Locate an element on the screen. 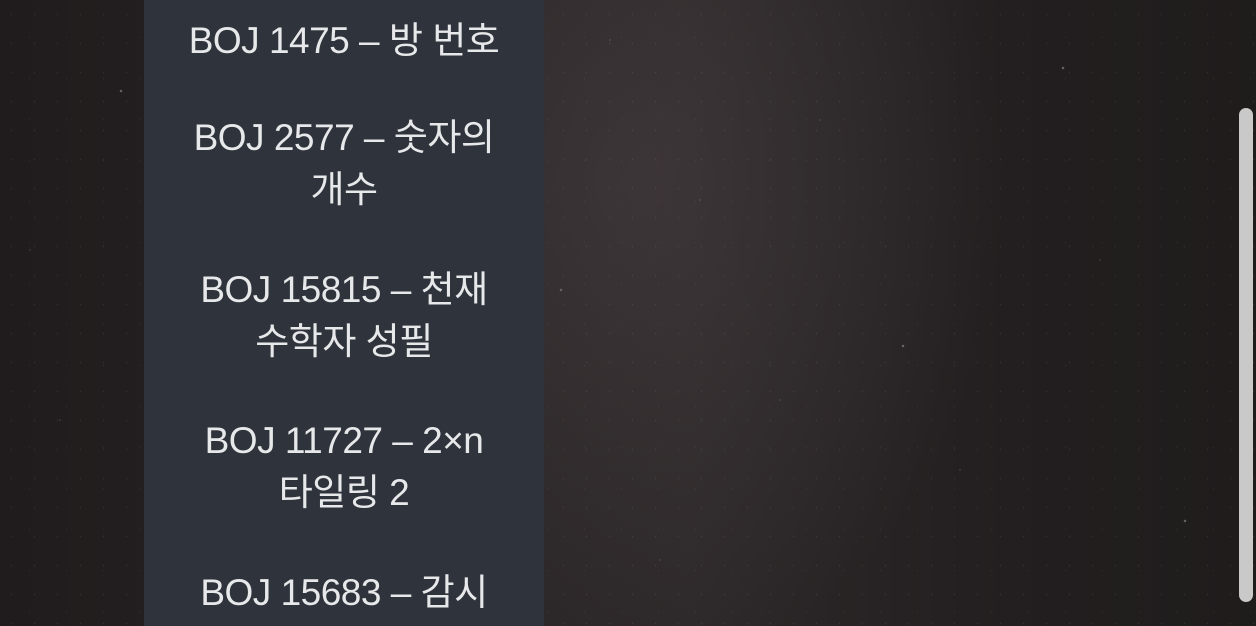 Image resolution: width=1256 pixels, height=626 pixels. post-link-boj-1475: BOJ 1475 – 방 번호 is located at coordinates (344, 41).